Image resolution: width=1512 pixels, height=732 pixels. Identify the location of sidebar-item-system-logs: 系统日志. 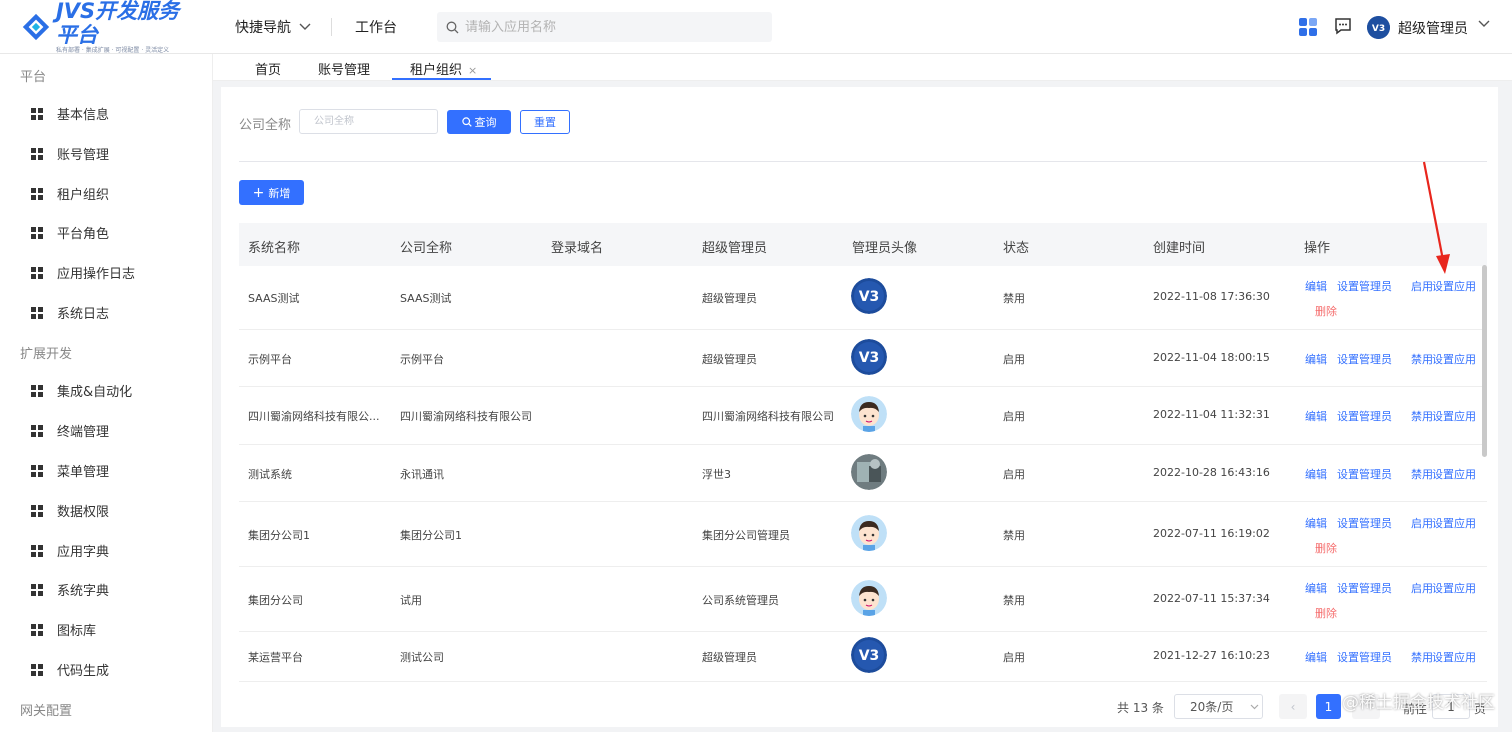
(70, 312).